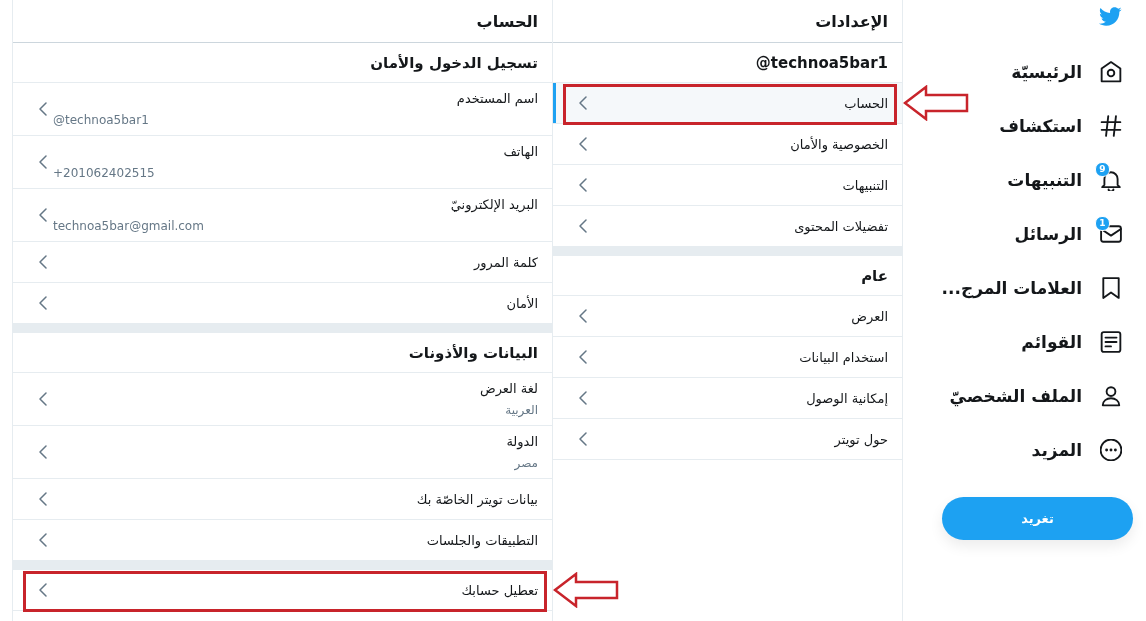 The image size is (1146, 621). I want to click on settings-item: العرض, so click(727, 316).